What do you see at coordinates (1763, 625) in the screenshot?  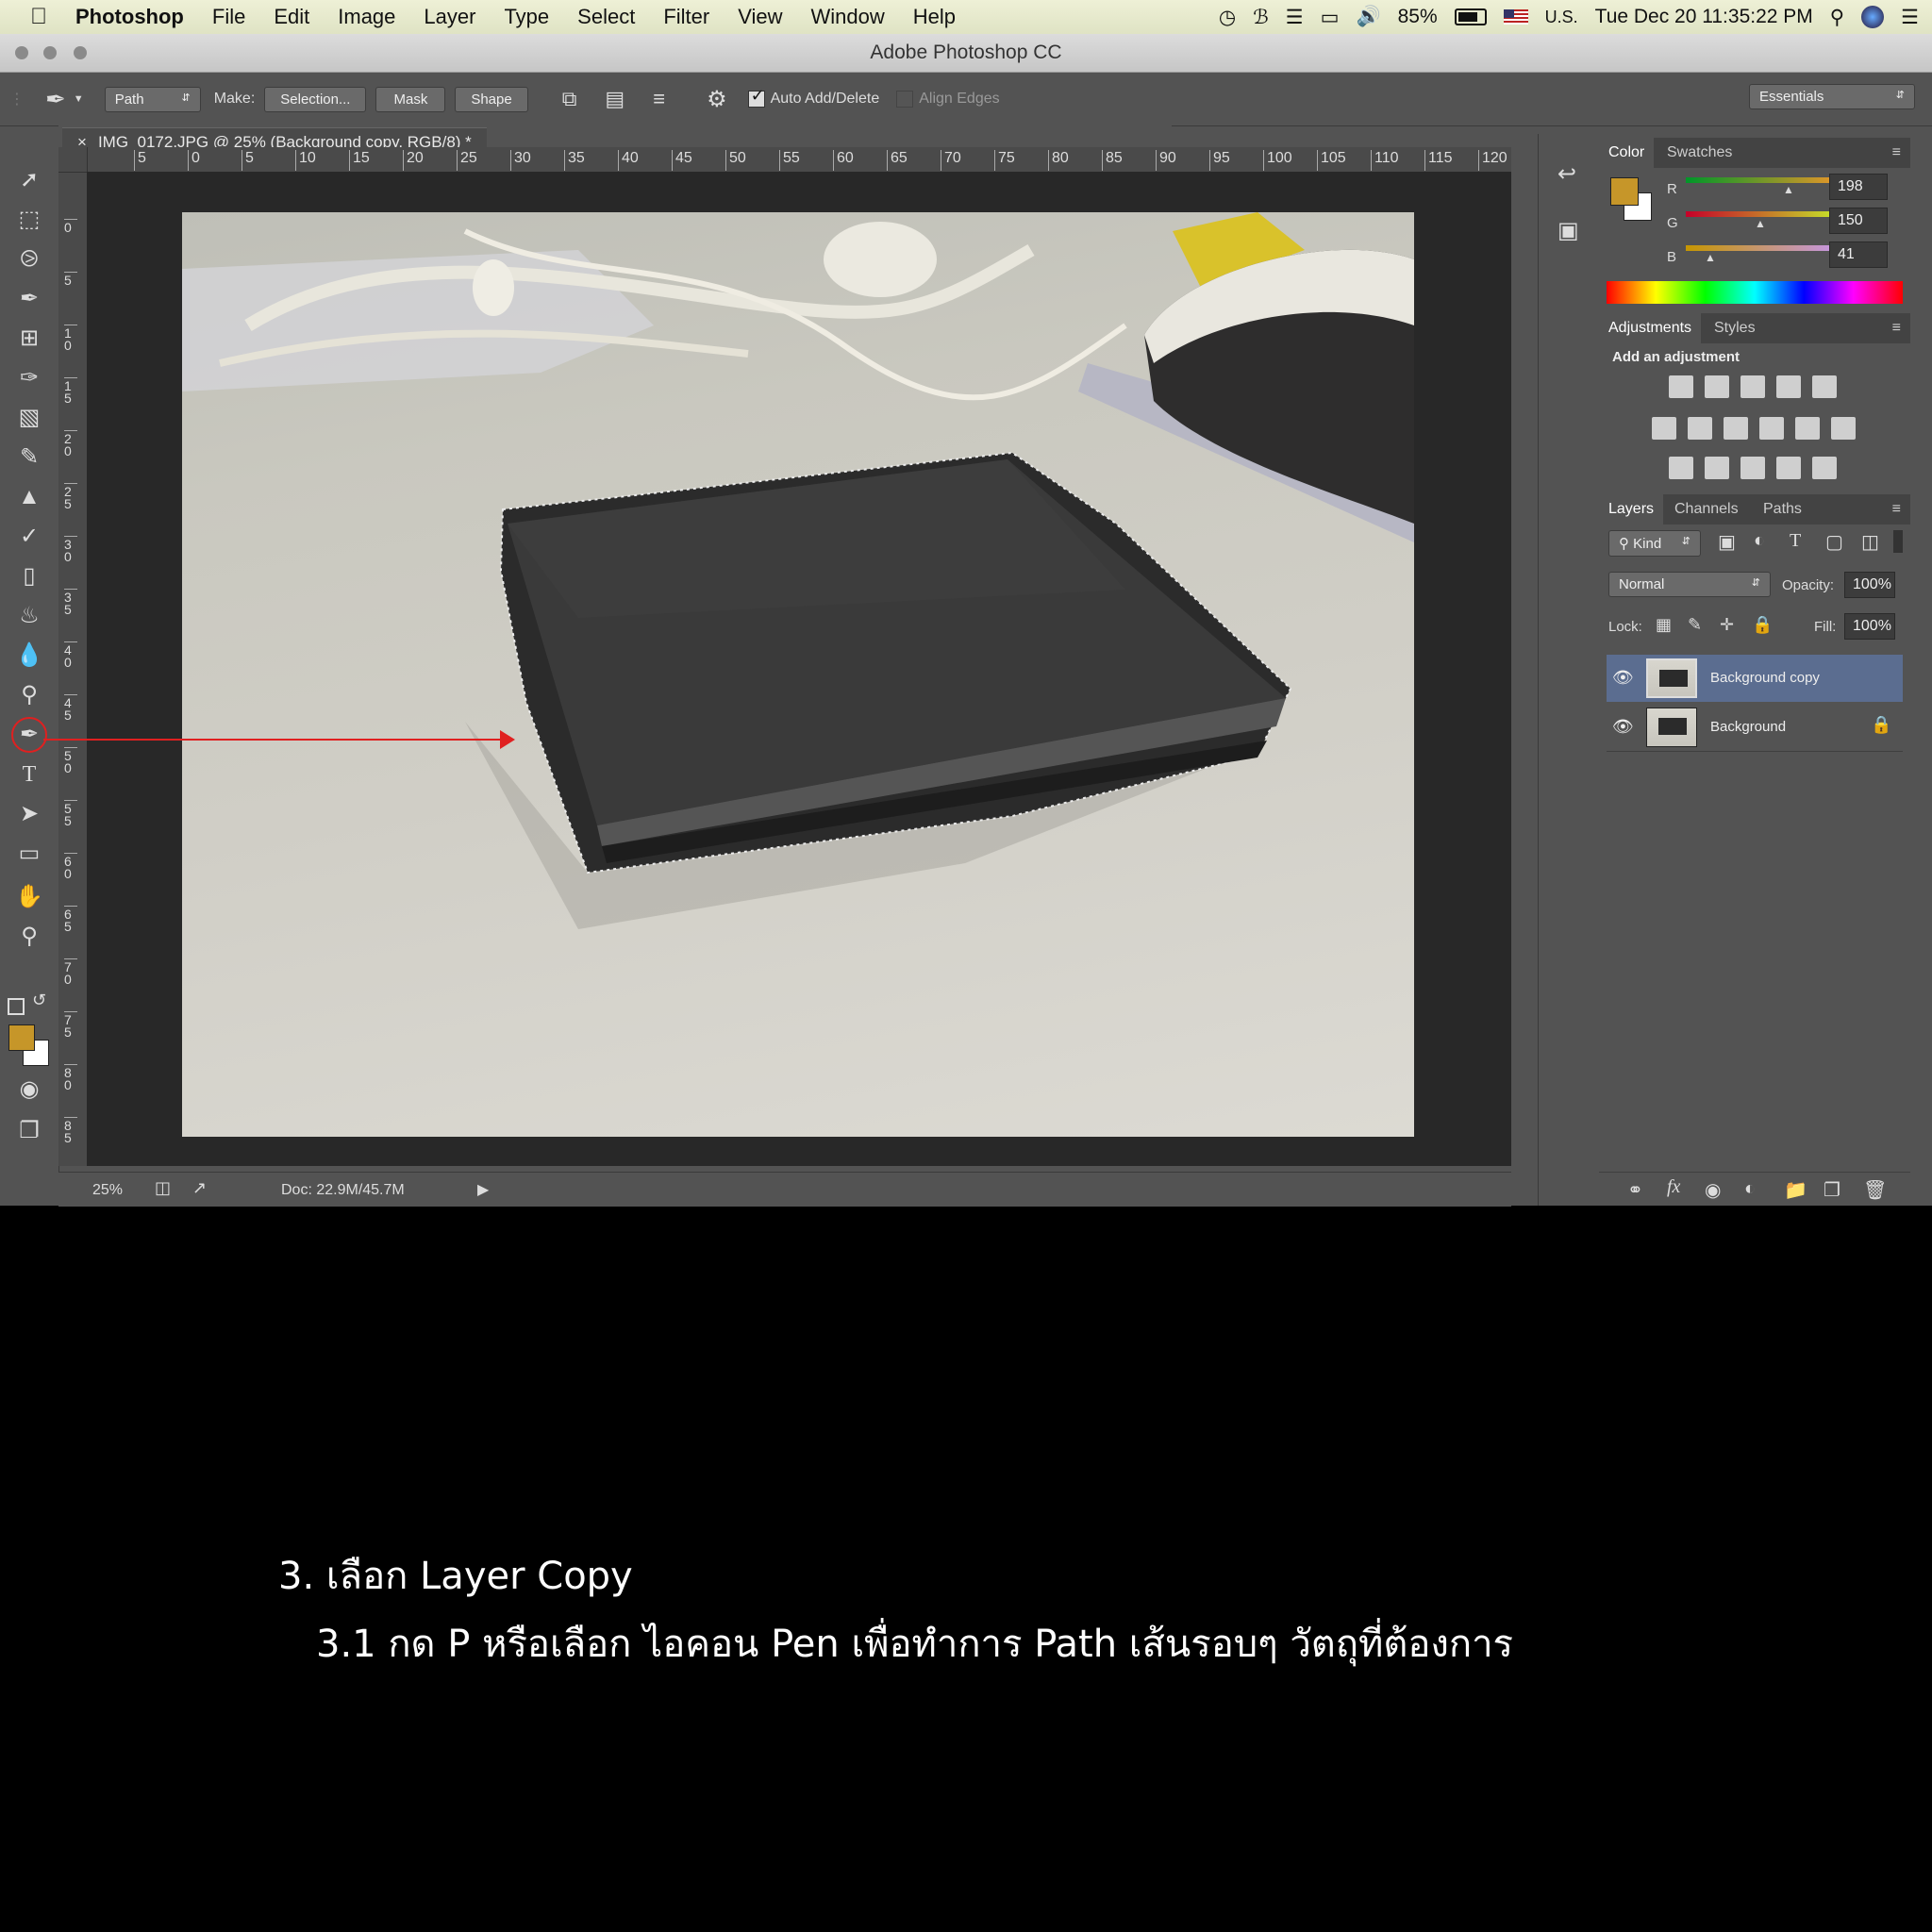 I see `lock-all-icon: 🔒` at bounding box center [1763, 625].